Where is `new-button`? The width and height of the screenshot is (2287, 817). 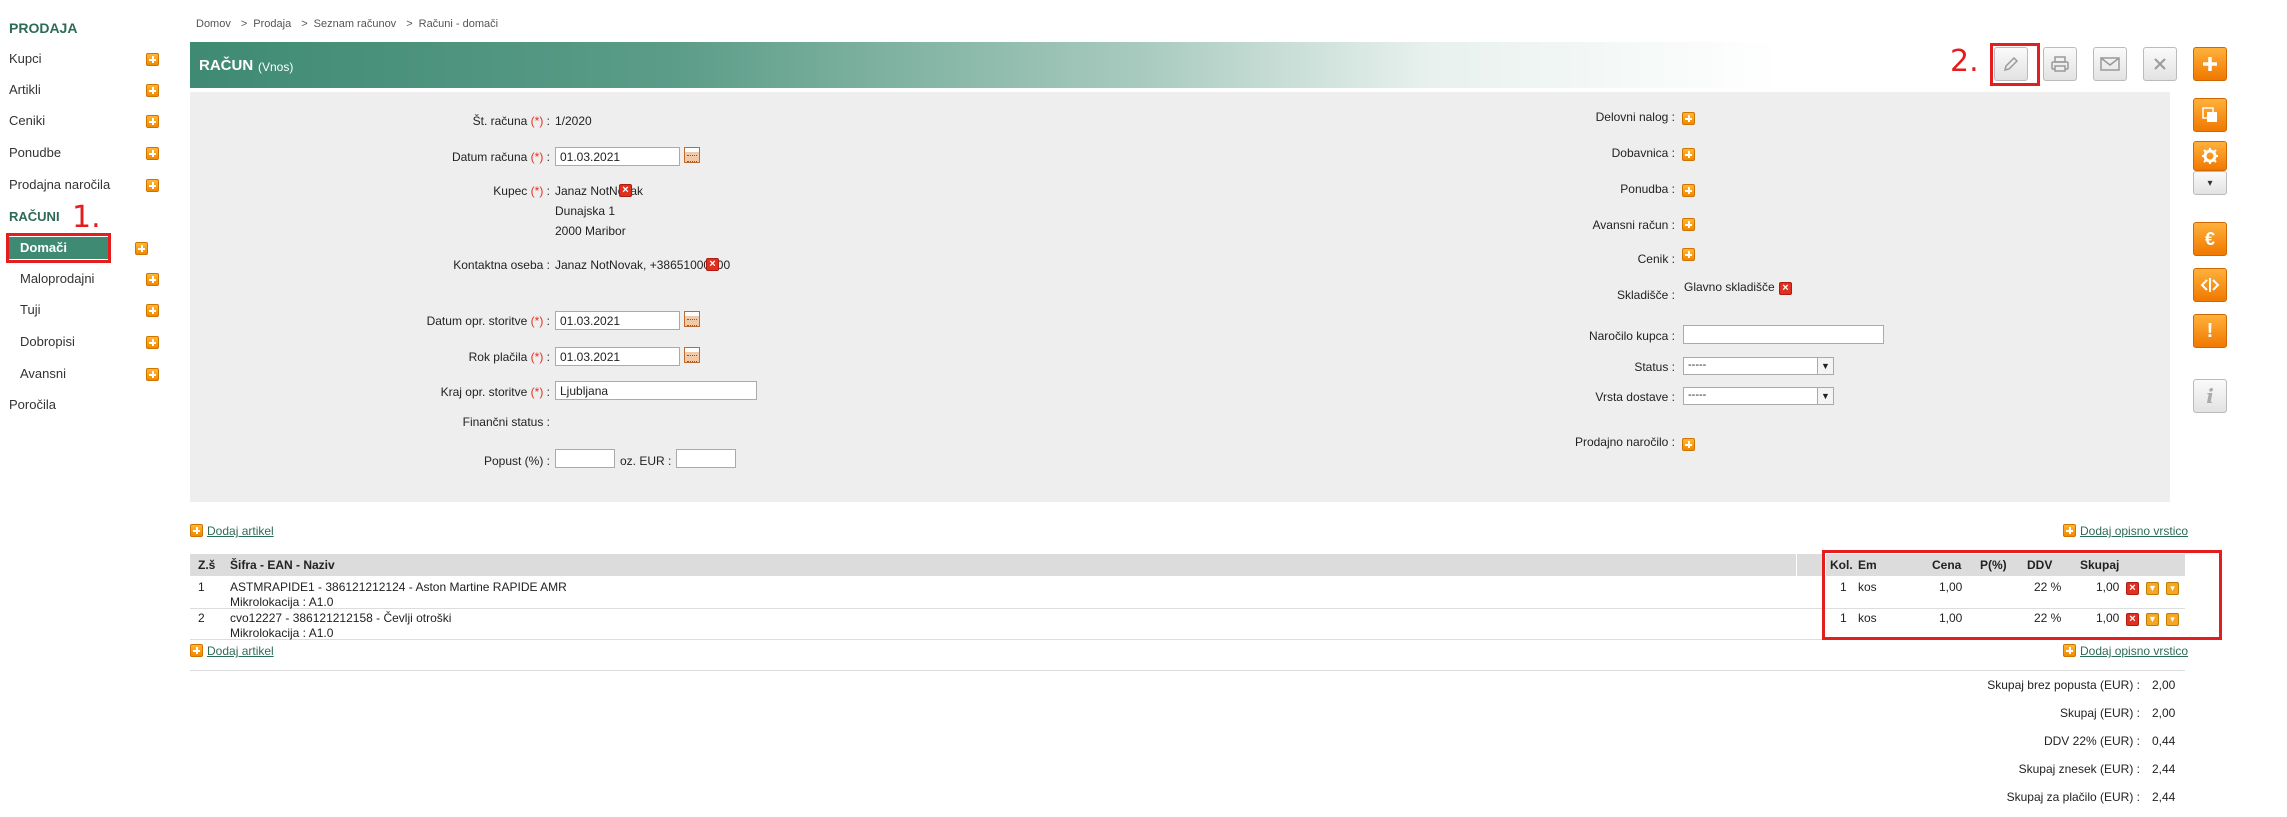
new-button is located at coordinates (2210, 64).